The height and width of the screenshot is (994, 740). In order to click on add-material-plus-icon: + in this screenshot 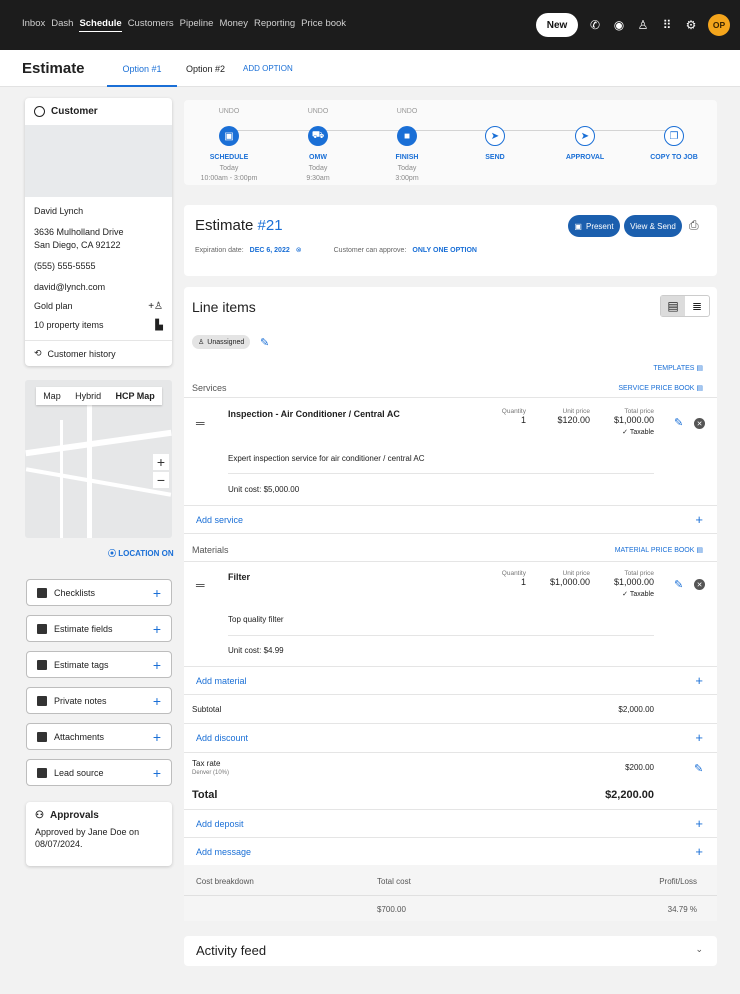, I will do `click(699, 680)`.